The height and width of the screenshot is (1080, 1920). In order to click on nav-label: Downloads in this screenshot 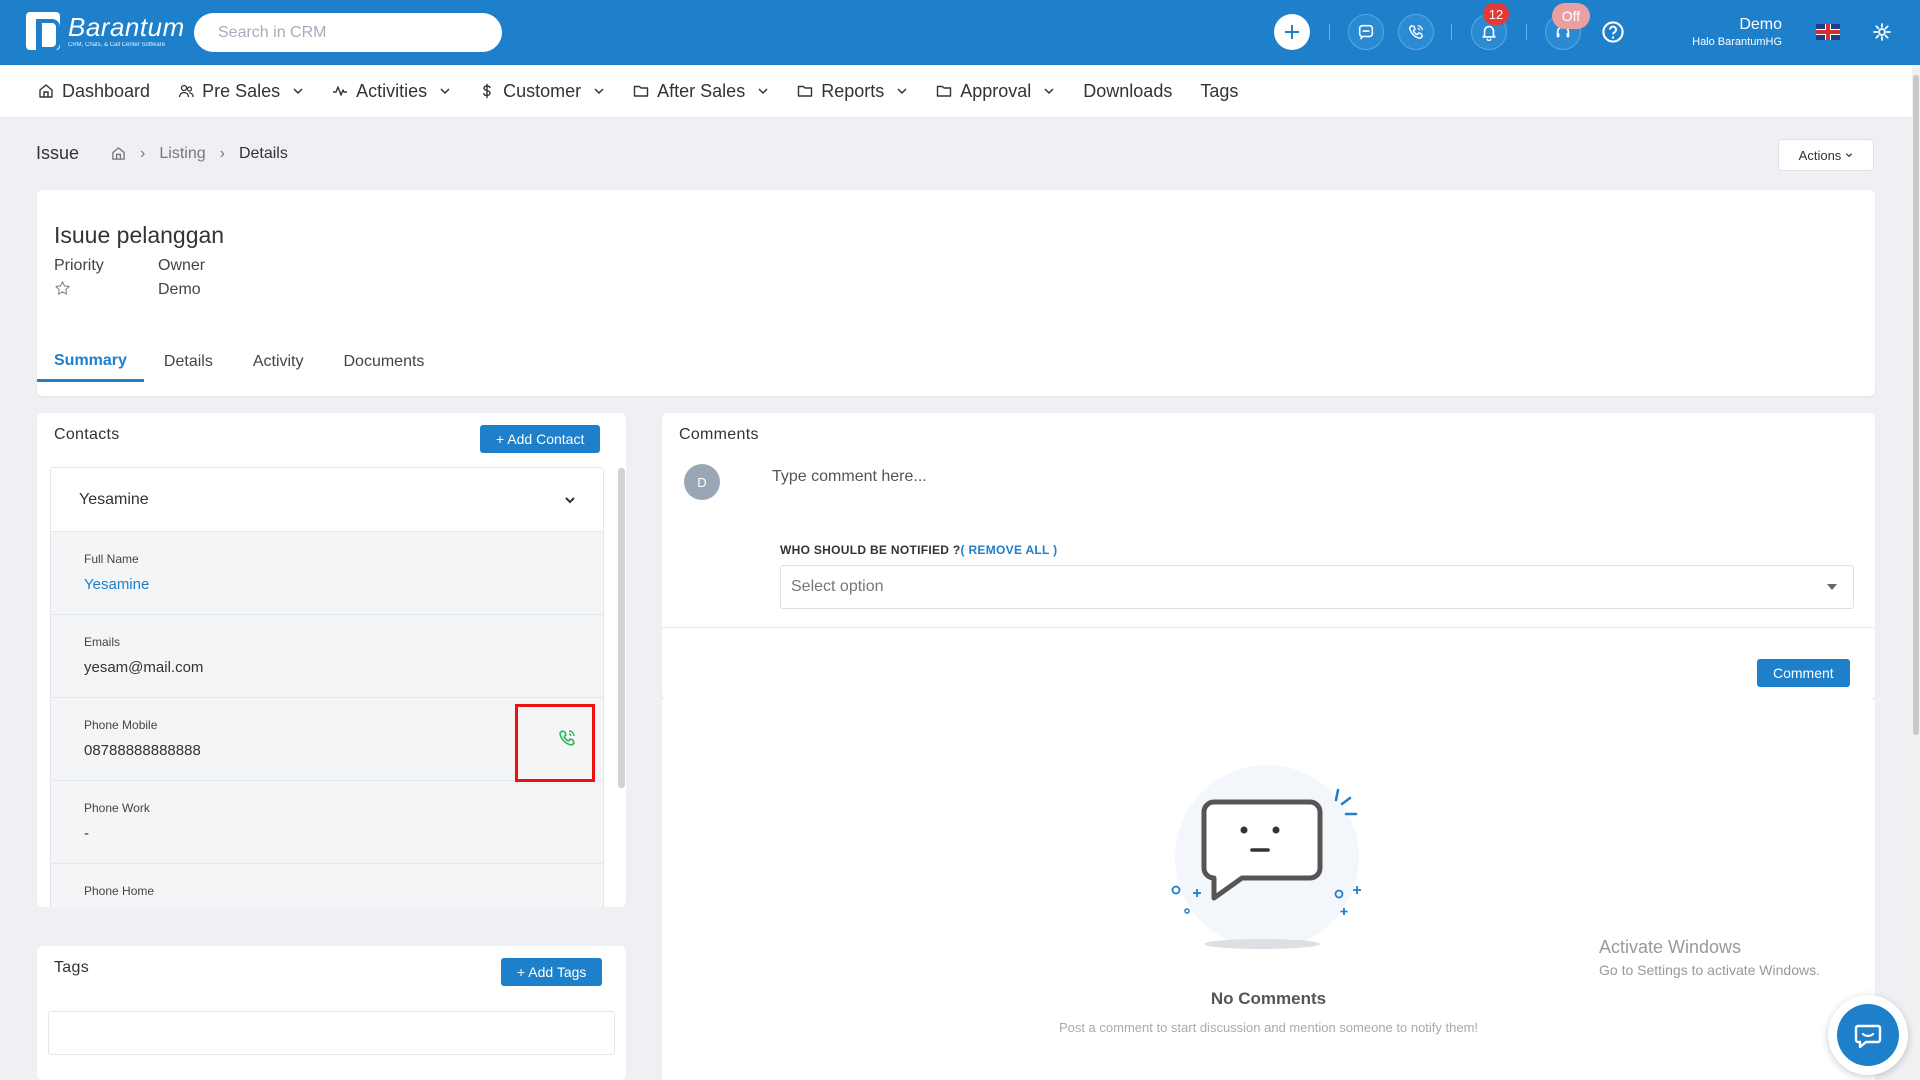, I will do `click(1128, 90)`.